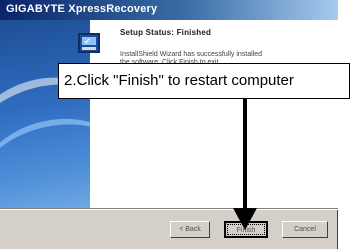  Describe the element at coordinates (169, 10) in the screenshot. I see `title-bar: GIGABYTE XpressRecovery` at that location.